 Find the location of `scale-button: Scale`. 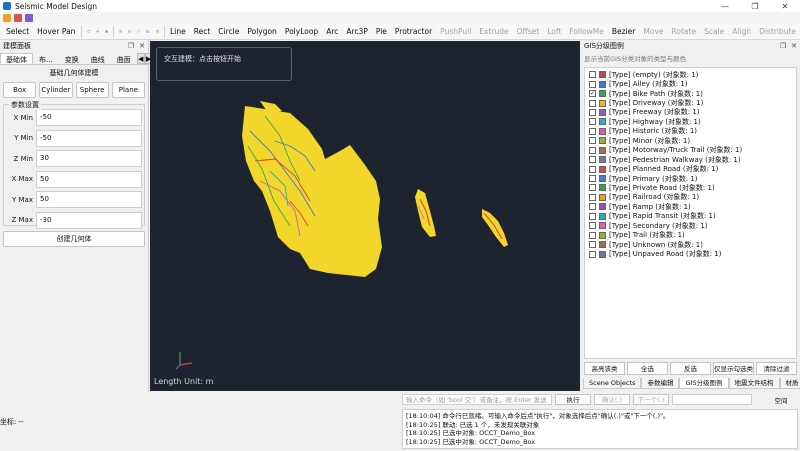

scale-button: Scale is located at coordinates (714, 32).